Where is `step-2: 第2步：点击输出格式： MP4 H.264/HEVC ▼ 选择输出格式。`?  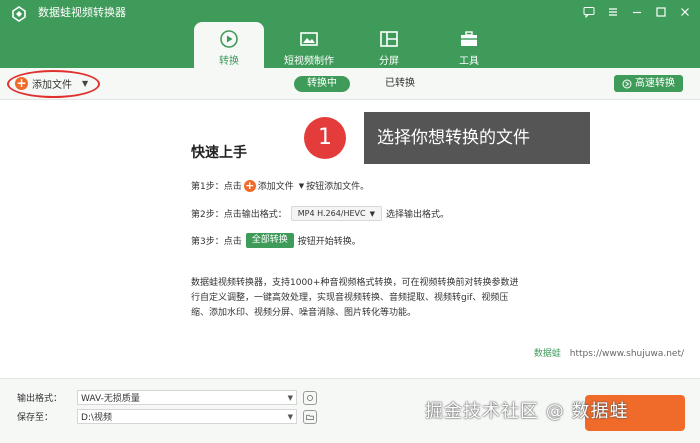 step-2: 第2步：点击输出格式： MP4 H.264/HEVC ▼ 选择输出格式。 is located at coordinates (320, 213).